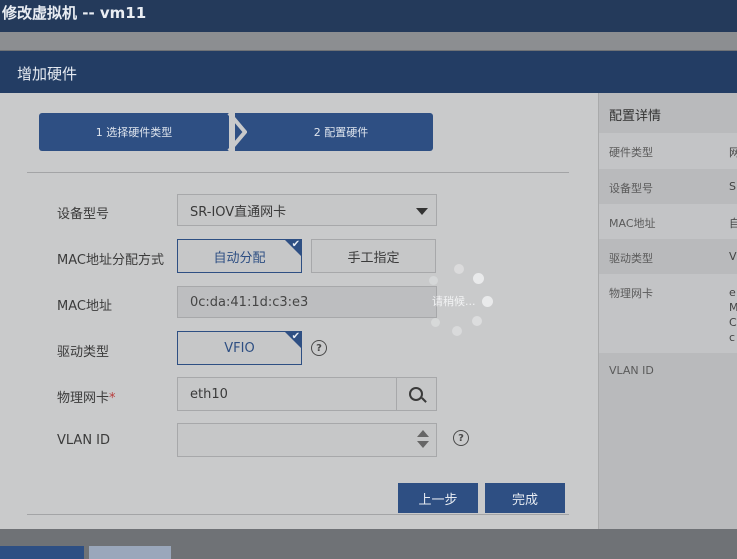 This screenshot has height=559, width=737. I want to click on details-row: 硬件类型 网, so click(668, 151).